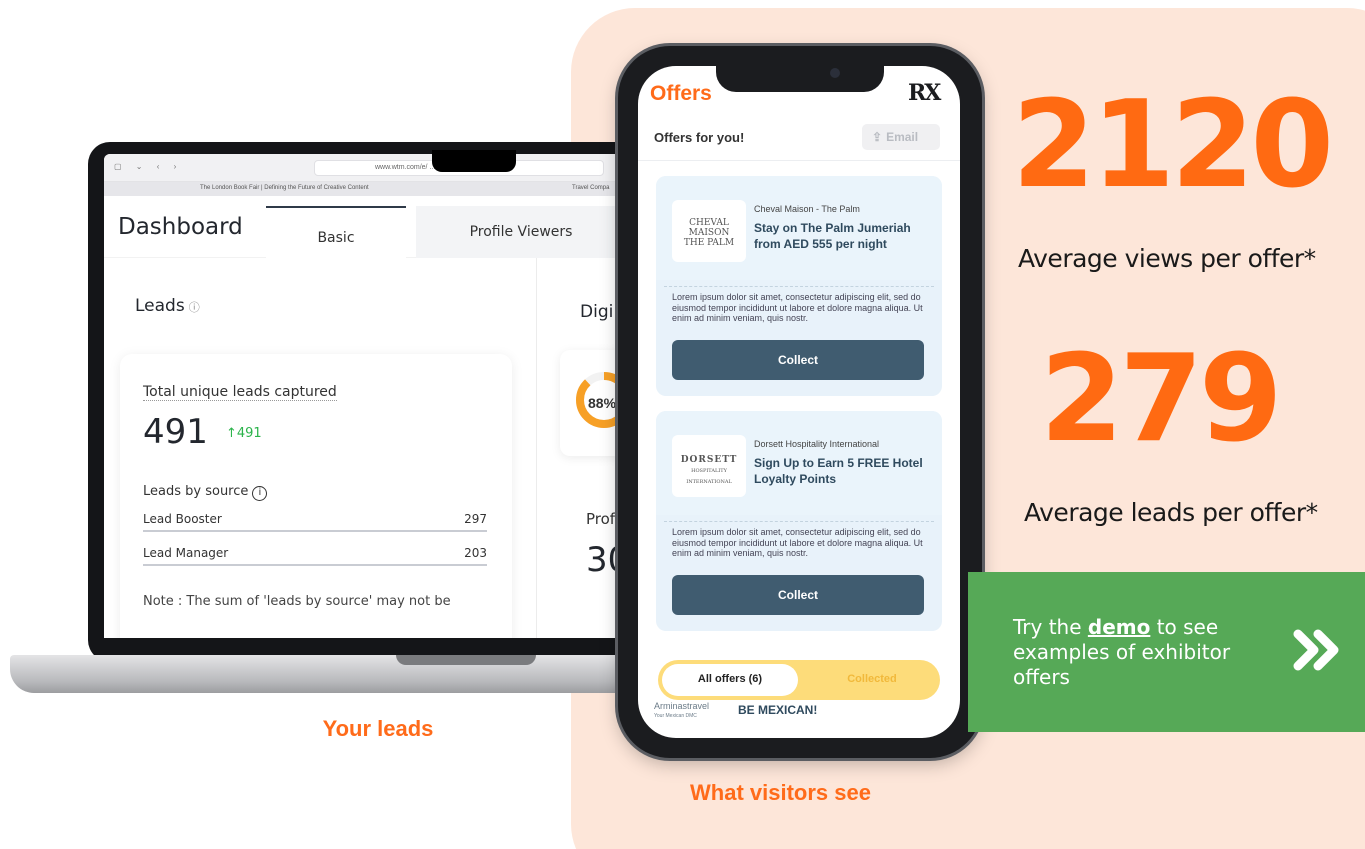 The height and width of the screenshot is (849, 1365). What do you see at coordinates (1161, 399) in the screenshot?
I see `stat-leads-value: 279` at bounding box center [1161, 399].